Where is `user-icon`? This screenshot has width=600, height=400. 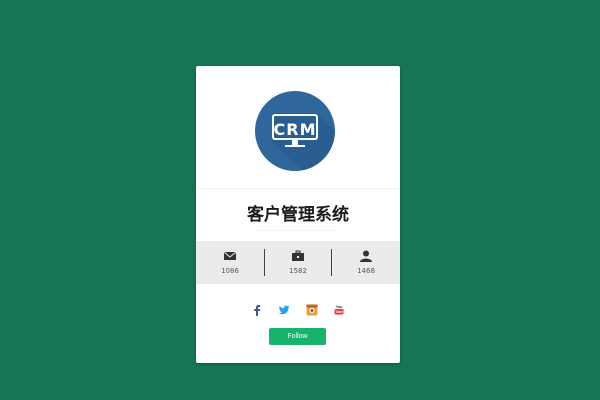 user-icon is located at coordinates (366, 256).